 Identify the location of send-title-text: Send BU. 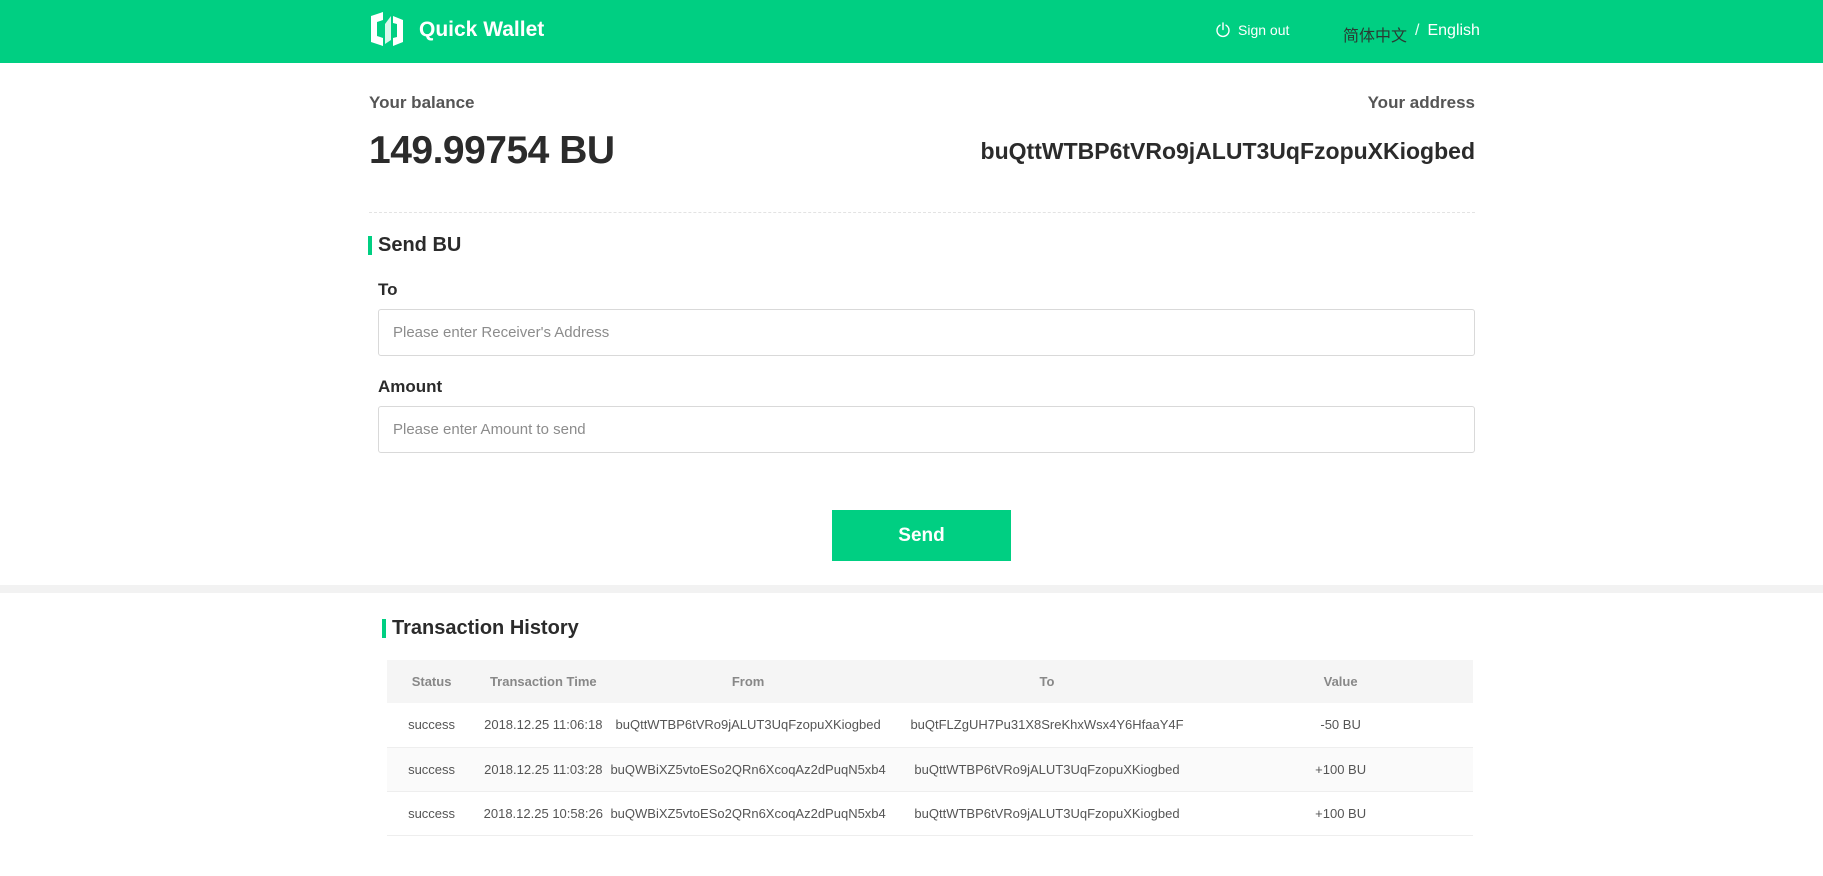
(420, 245).